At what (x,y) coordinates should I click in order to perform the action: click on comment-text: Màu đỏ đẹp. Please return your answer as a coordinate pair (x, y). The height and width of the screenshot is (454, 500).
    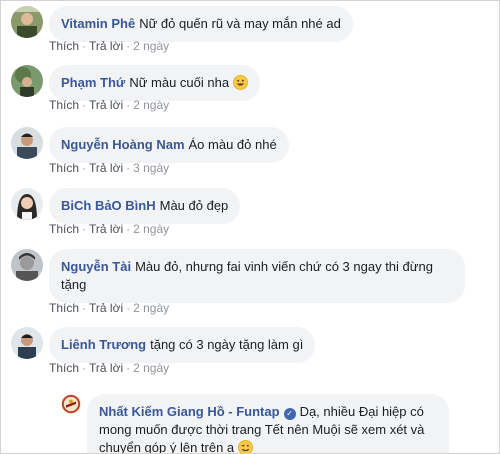
    Looking at the image, I should click on (194, 205).